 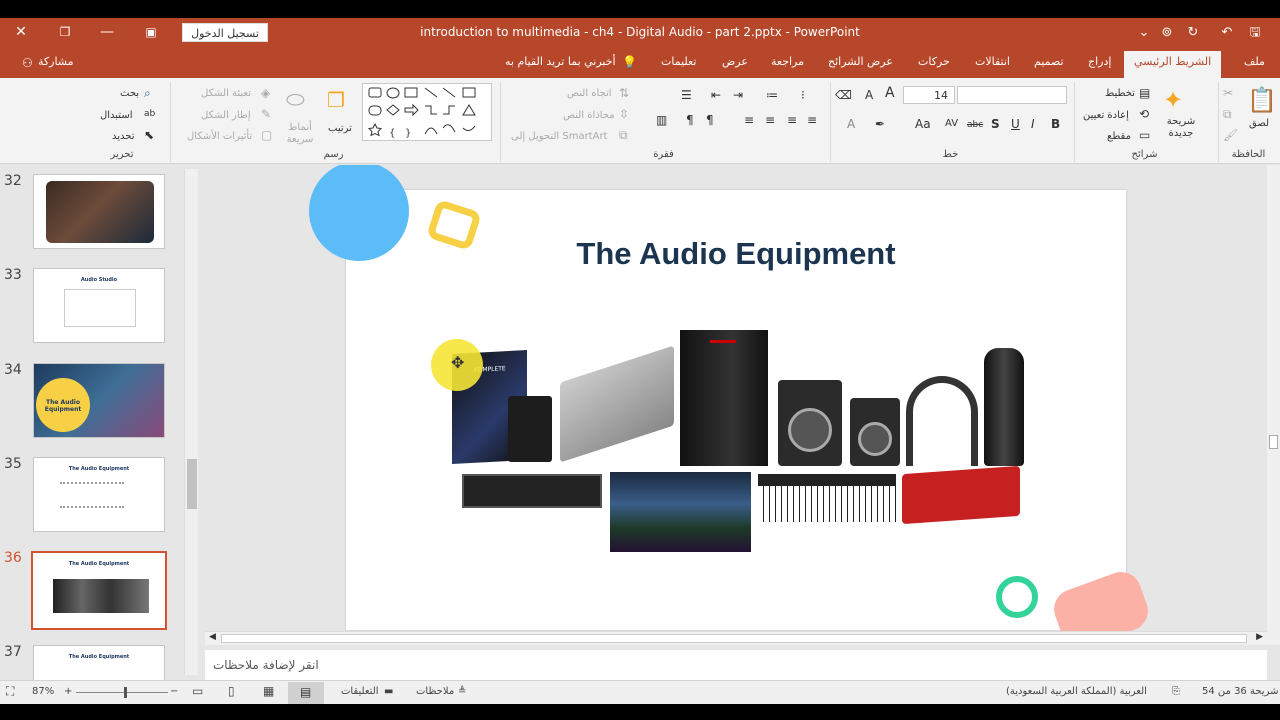 I want to click on save-icon: 🖫, so click(x=1255, y=33).